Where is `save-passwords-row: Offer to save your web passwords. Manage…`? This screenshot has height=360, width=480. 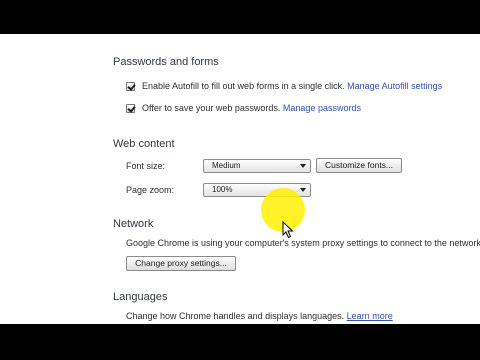 save-passwords-row: Offer to save your web passwords. Manage… is located at coordinates (251, 108).